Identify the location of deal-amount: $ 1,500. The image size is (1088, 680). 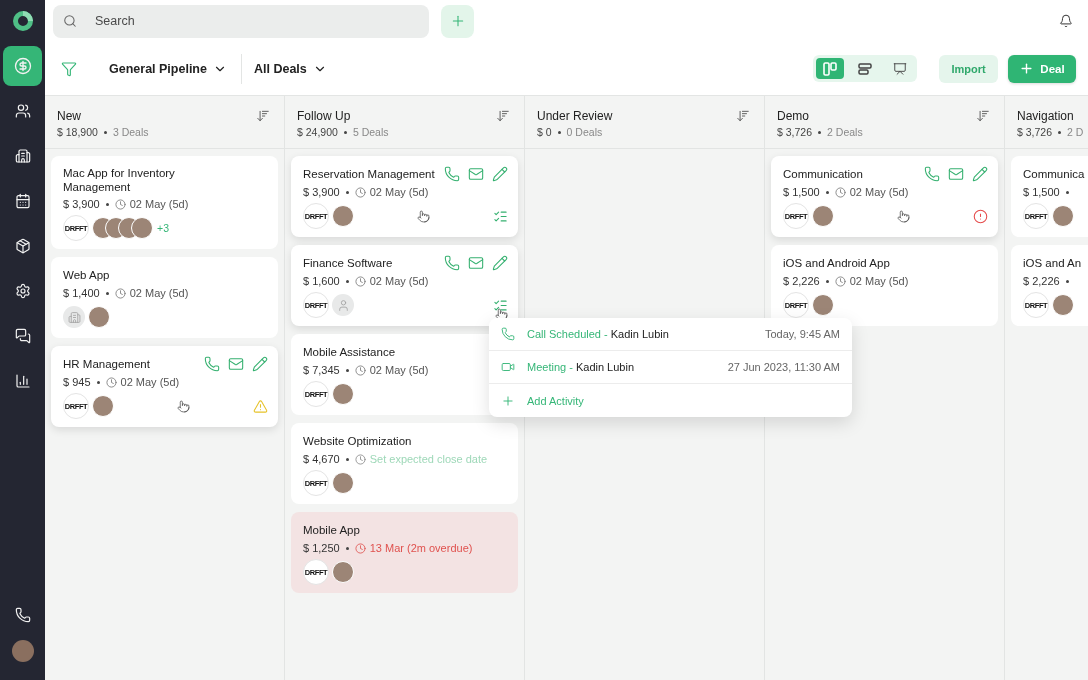
(801, 192).